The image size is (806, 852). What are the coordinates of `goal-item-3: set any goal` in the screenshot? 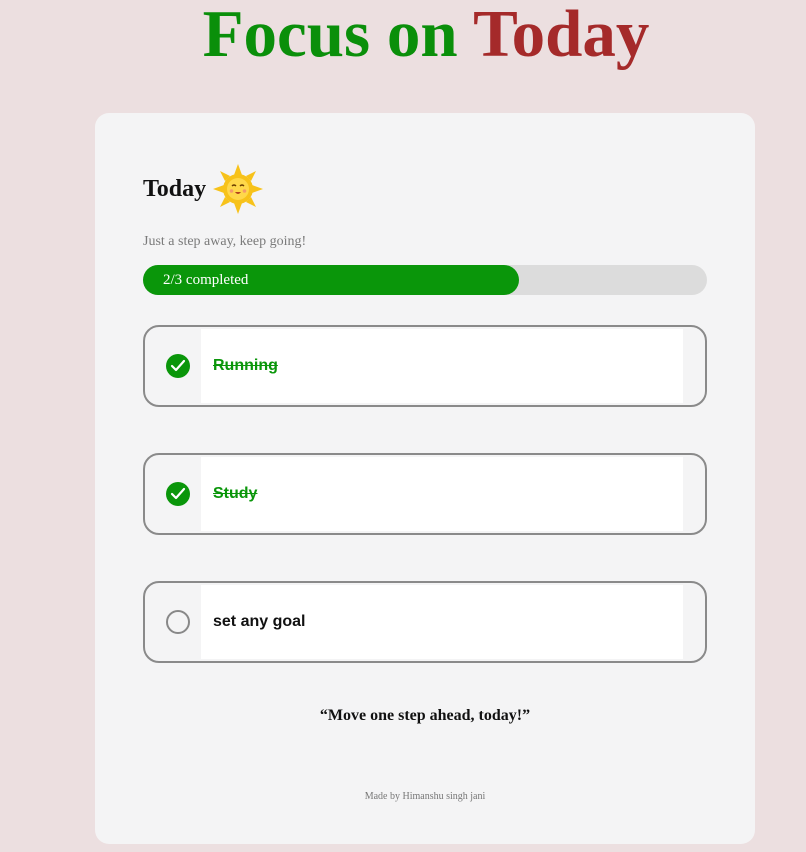 It's located at (425, 622).